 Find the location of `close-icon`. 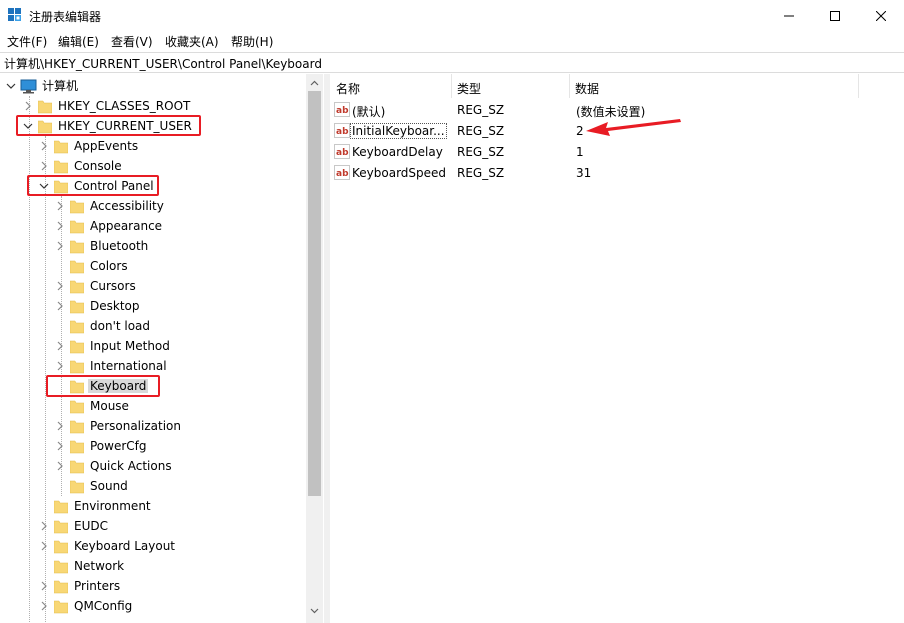

close-icon is located at coordinates (881, 15).